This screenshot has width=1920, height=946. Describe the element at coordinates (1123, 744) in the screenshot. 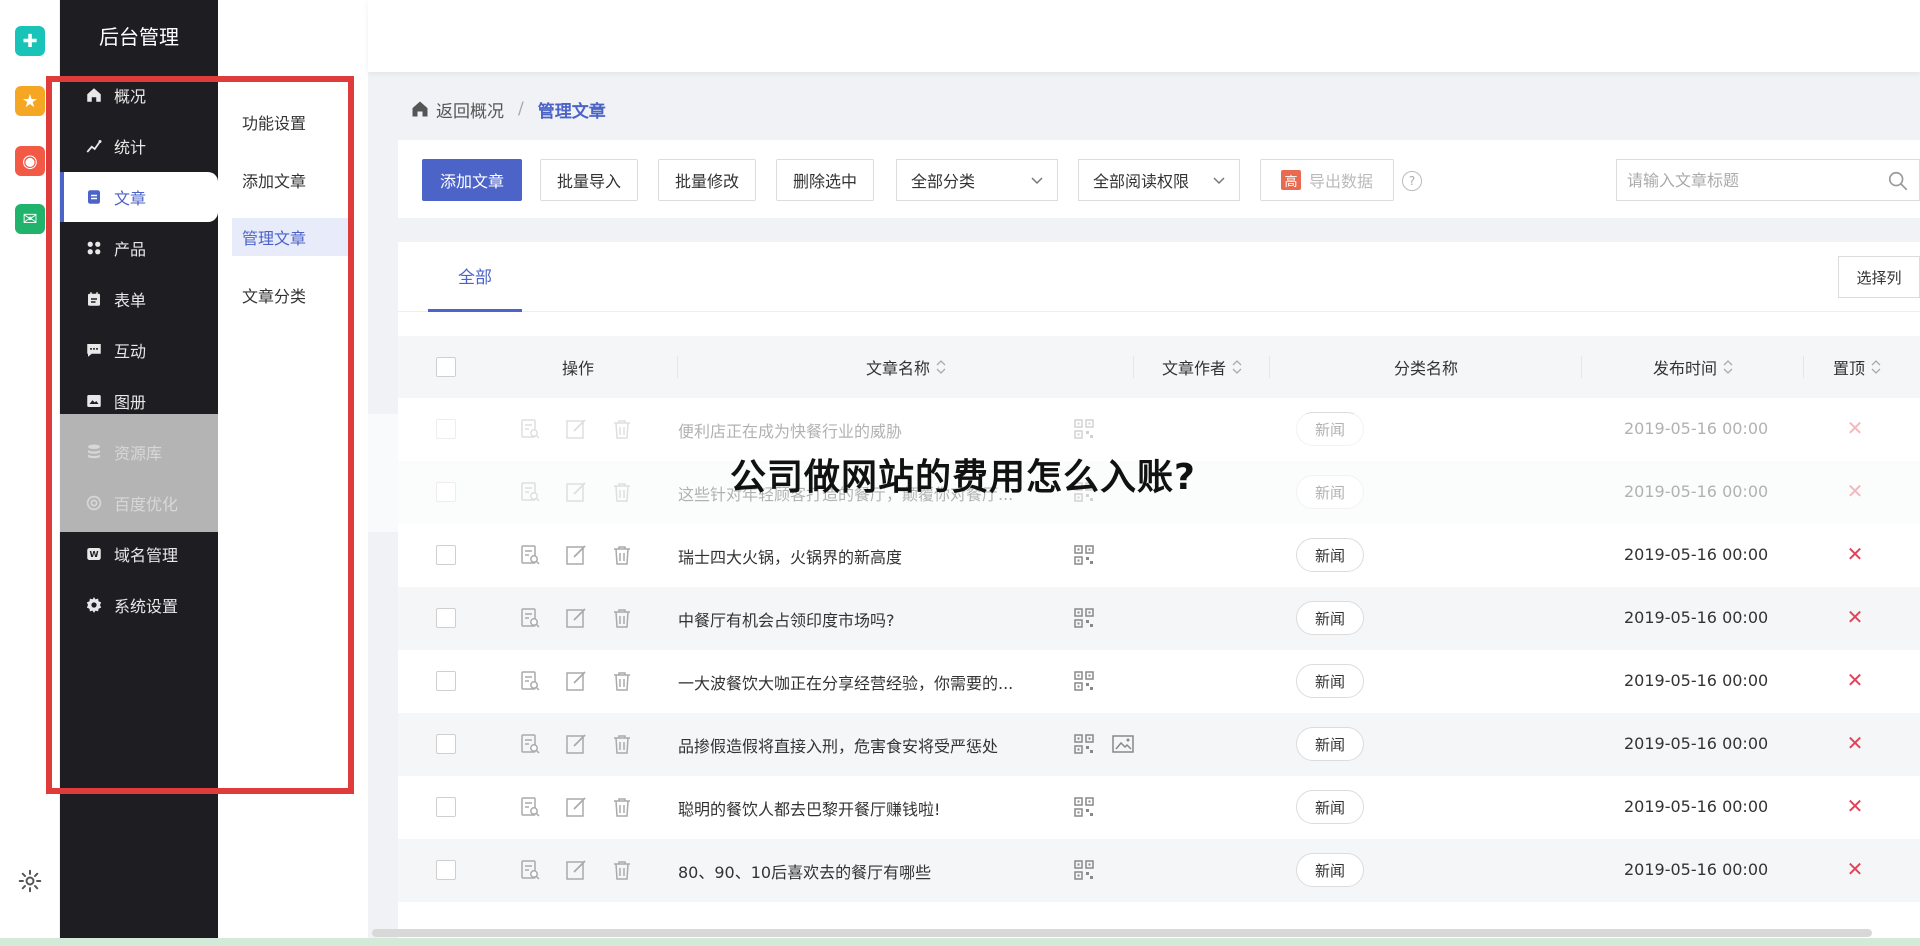

I see `image-icon` at that location.